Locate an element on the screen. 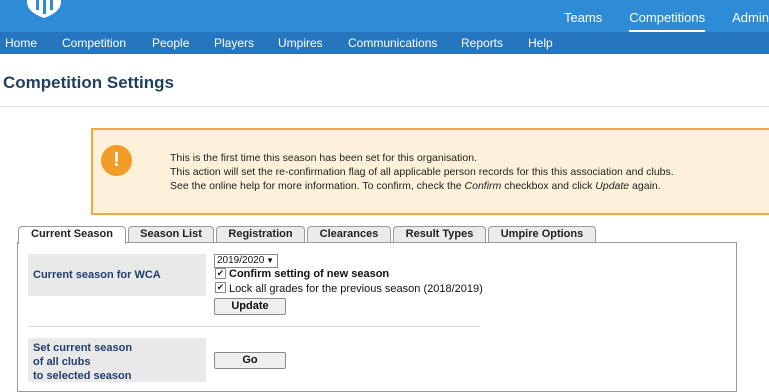  top-links: Teams Competitions Admin is located at coordinates (653, 16).